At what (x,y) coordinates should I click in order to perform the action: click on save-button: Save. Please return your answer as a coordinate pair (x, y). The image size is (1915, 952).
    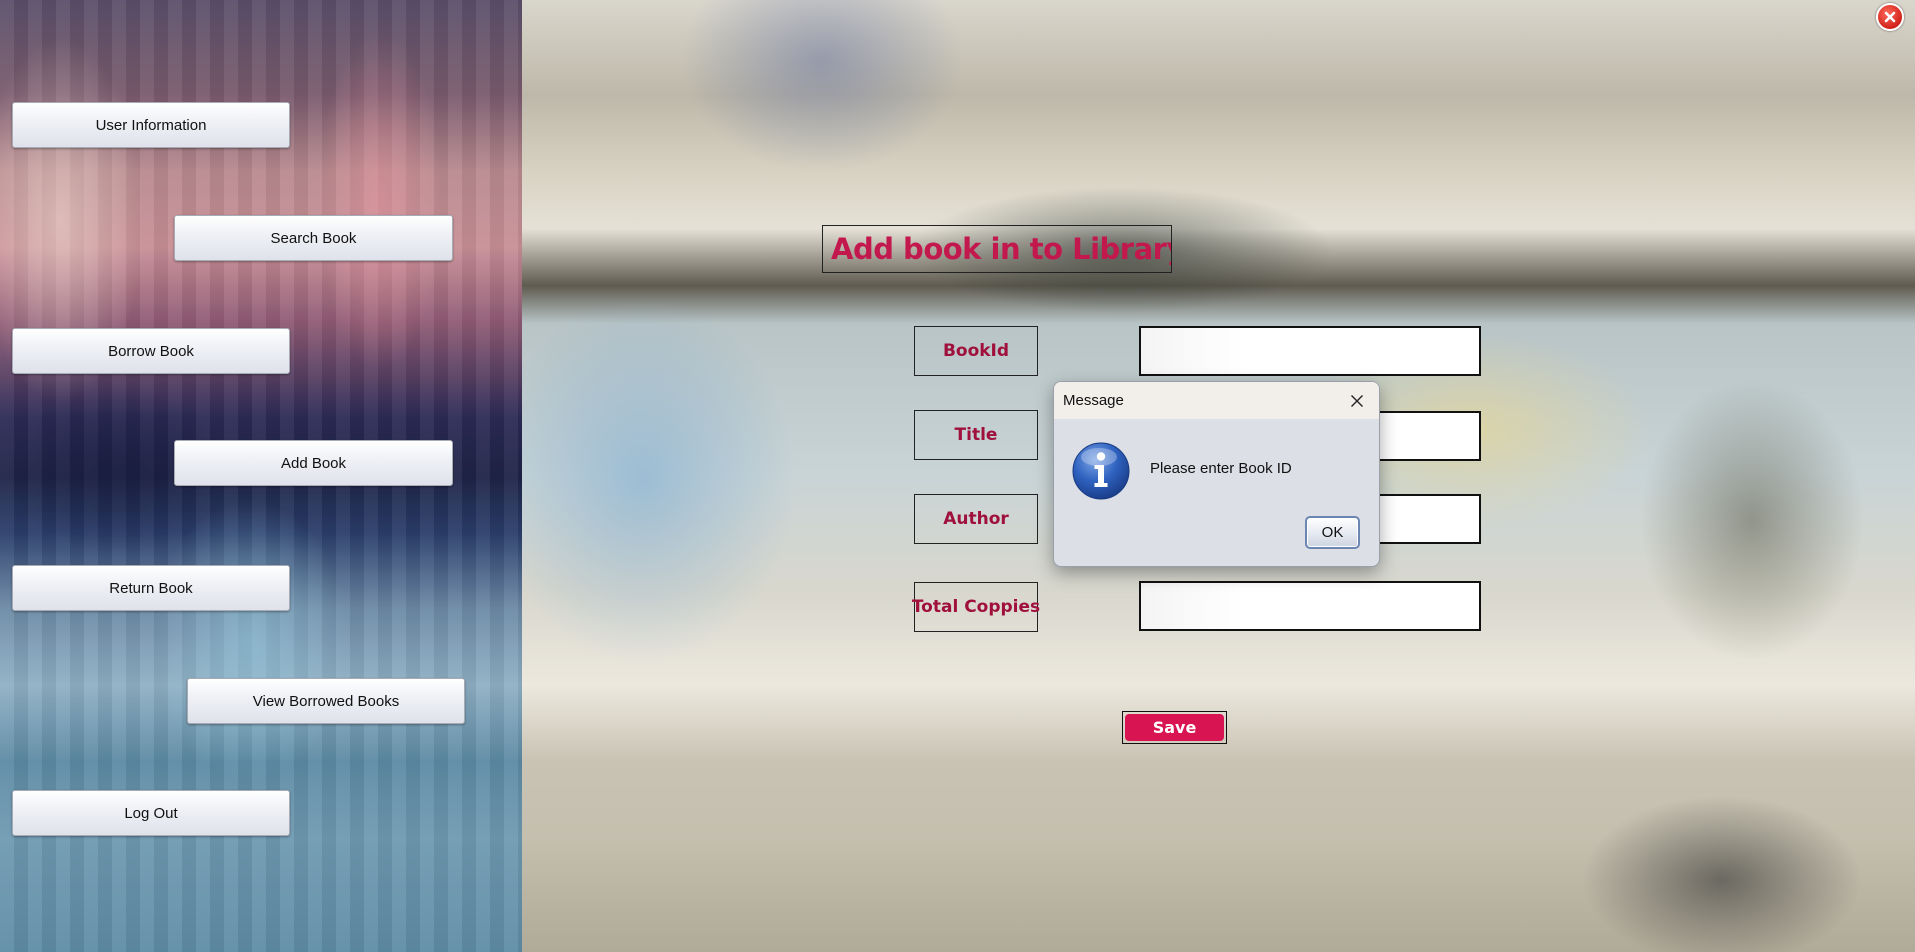
    Looking at the image, I should click on (1174, 727).